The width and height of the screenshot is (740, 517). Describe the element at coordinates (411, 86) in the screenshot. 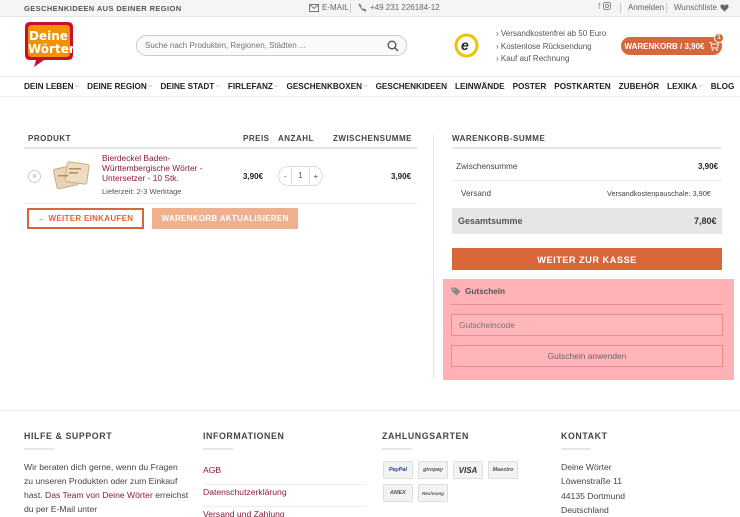

I see `nav-item-geschenkideen: GESCHENKIDEEN` at that location.